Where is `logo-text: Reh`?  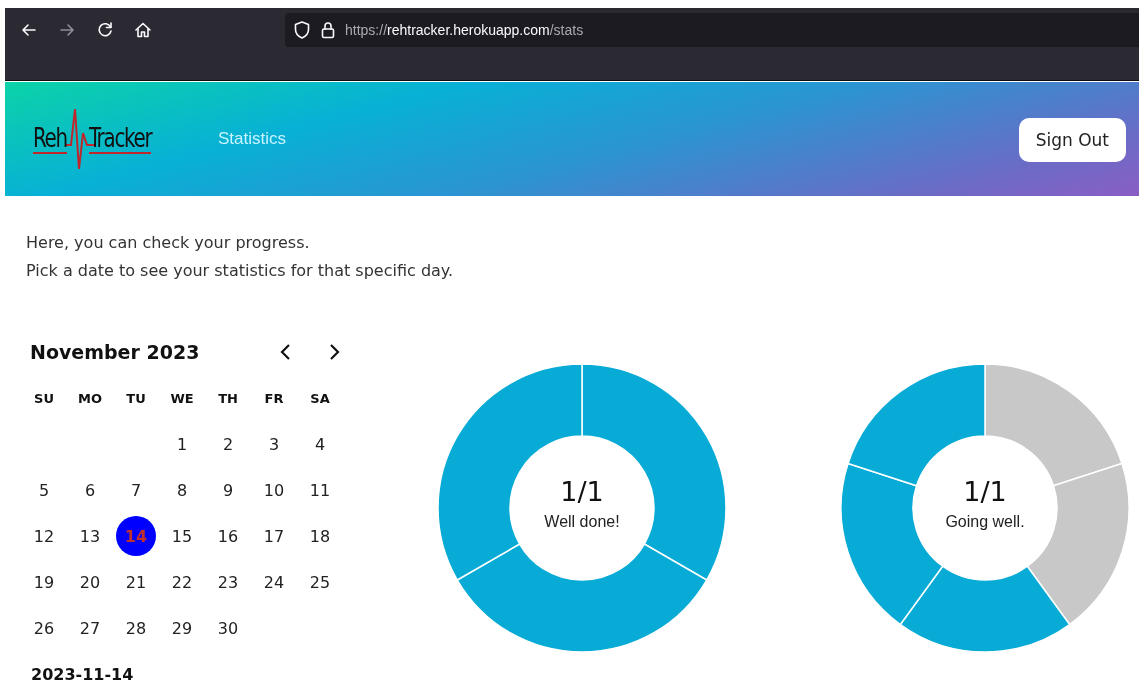 logo-text: Reh is located at coordinates (50, 139).